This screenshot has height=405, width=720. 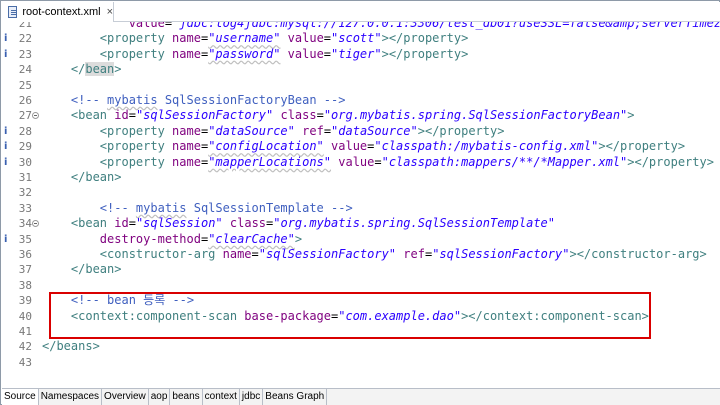 I want to click on line-number: 32, so click(x=25, y=193).